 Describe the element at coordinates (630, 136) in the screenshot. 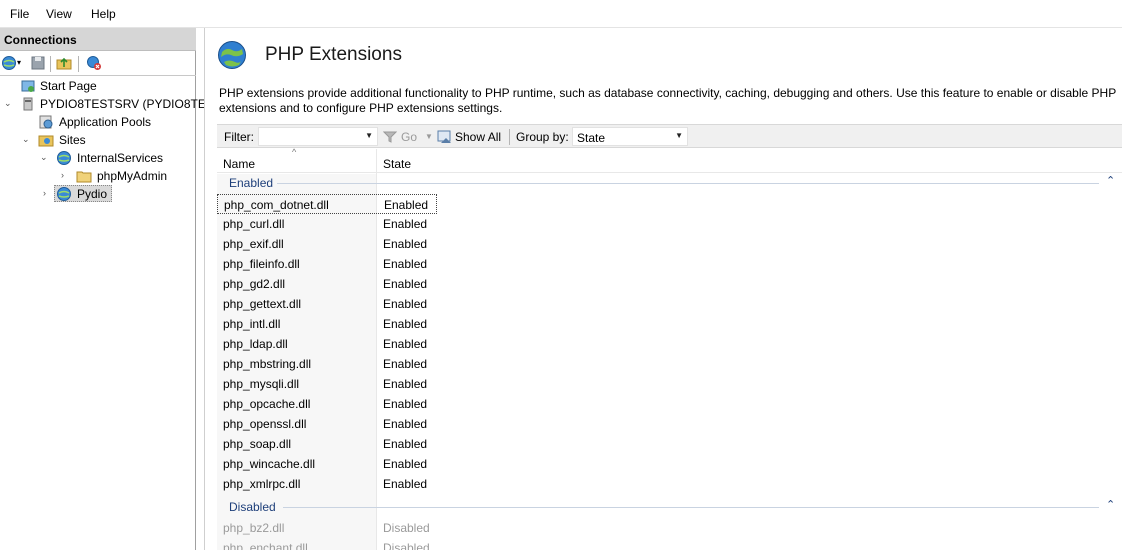

I see `group-by-select: State ▼` at that location.